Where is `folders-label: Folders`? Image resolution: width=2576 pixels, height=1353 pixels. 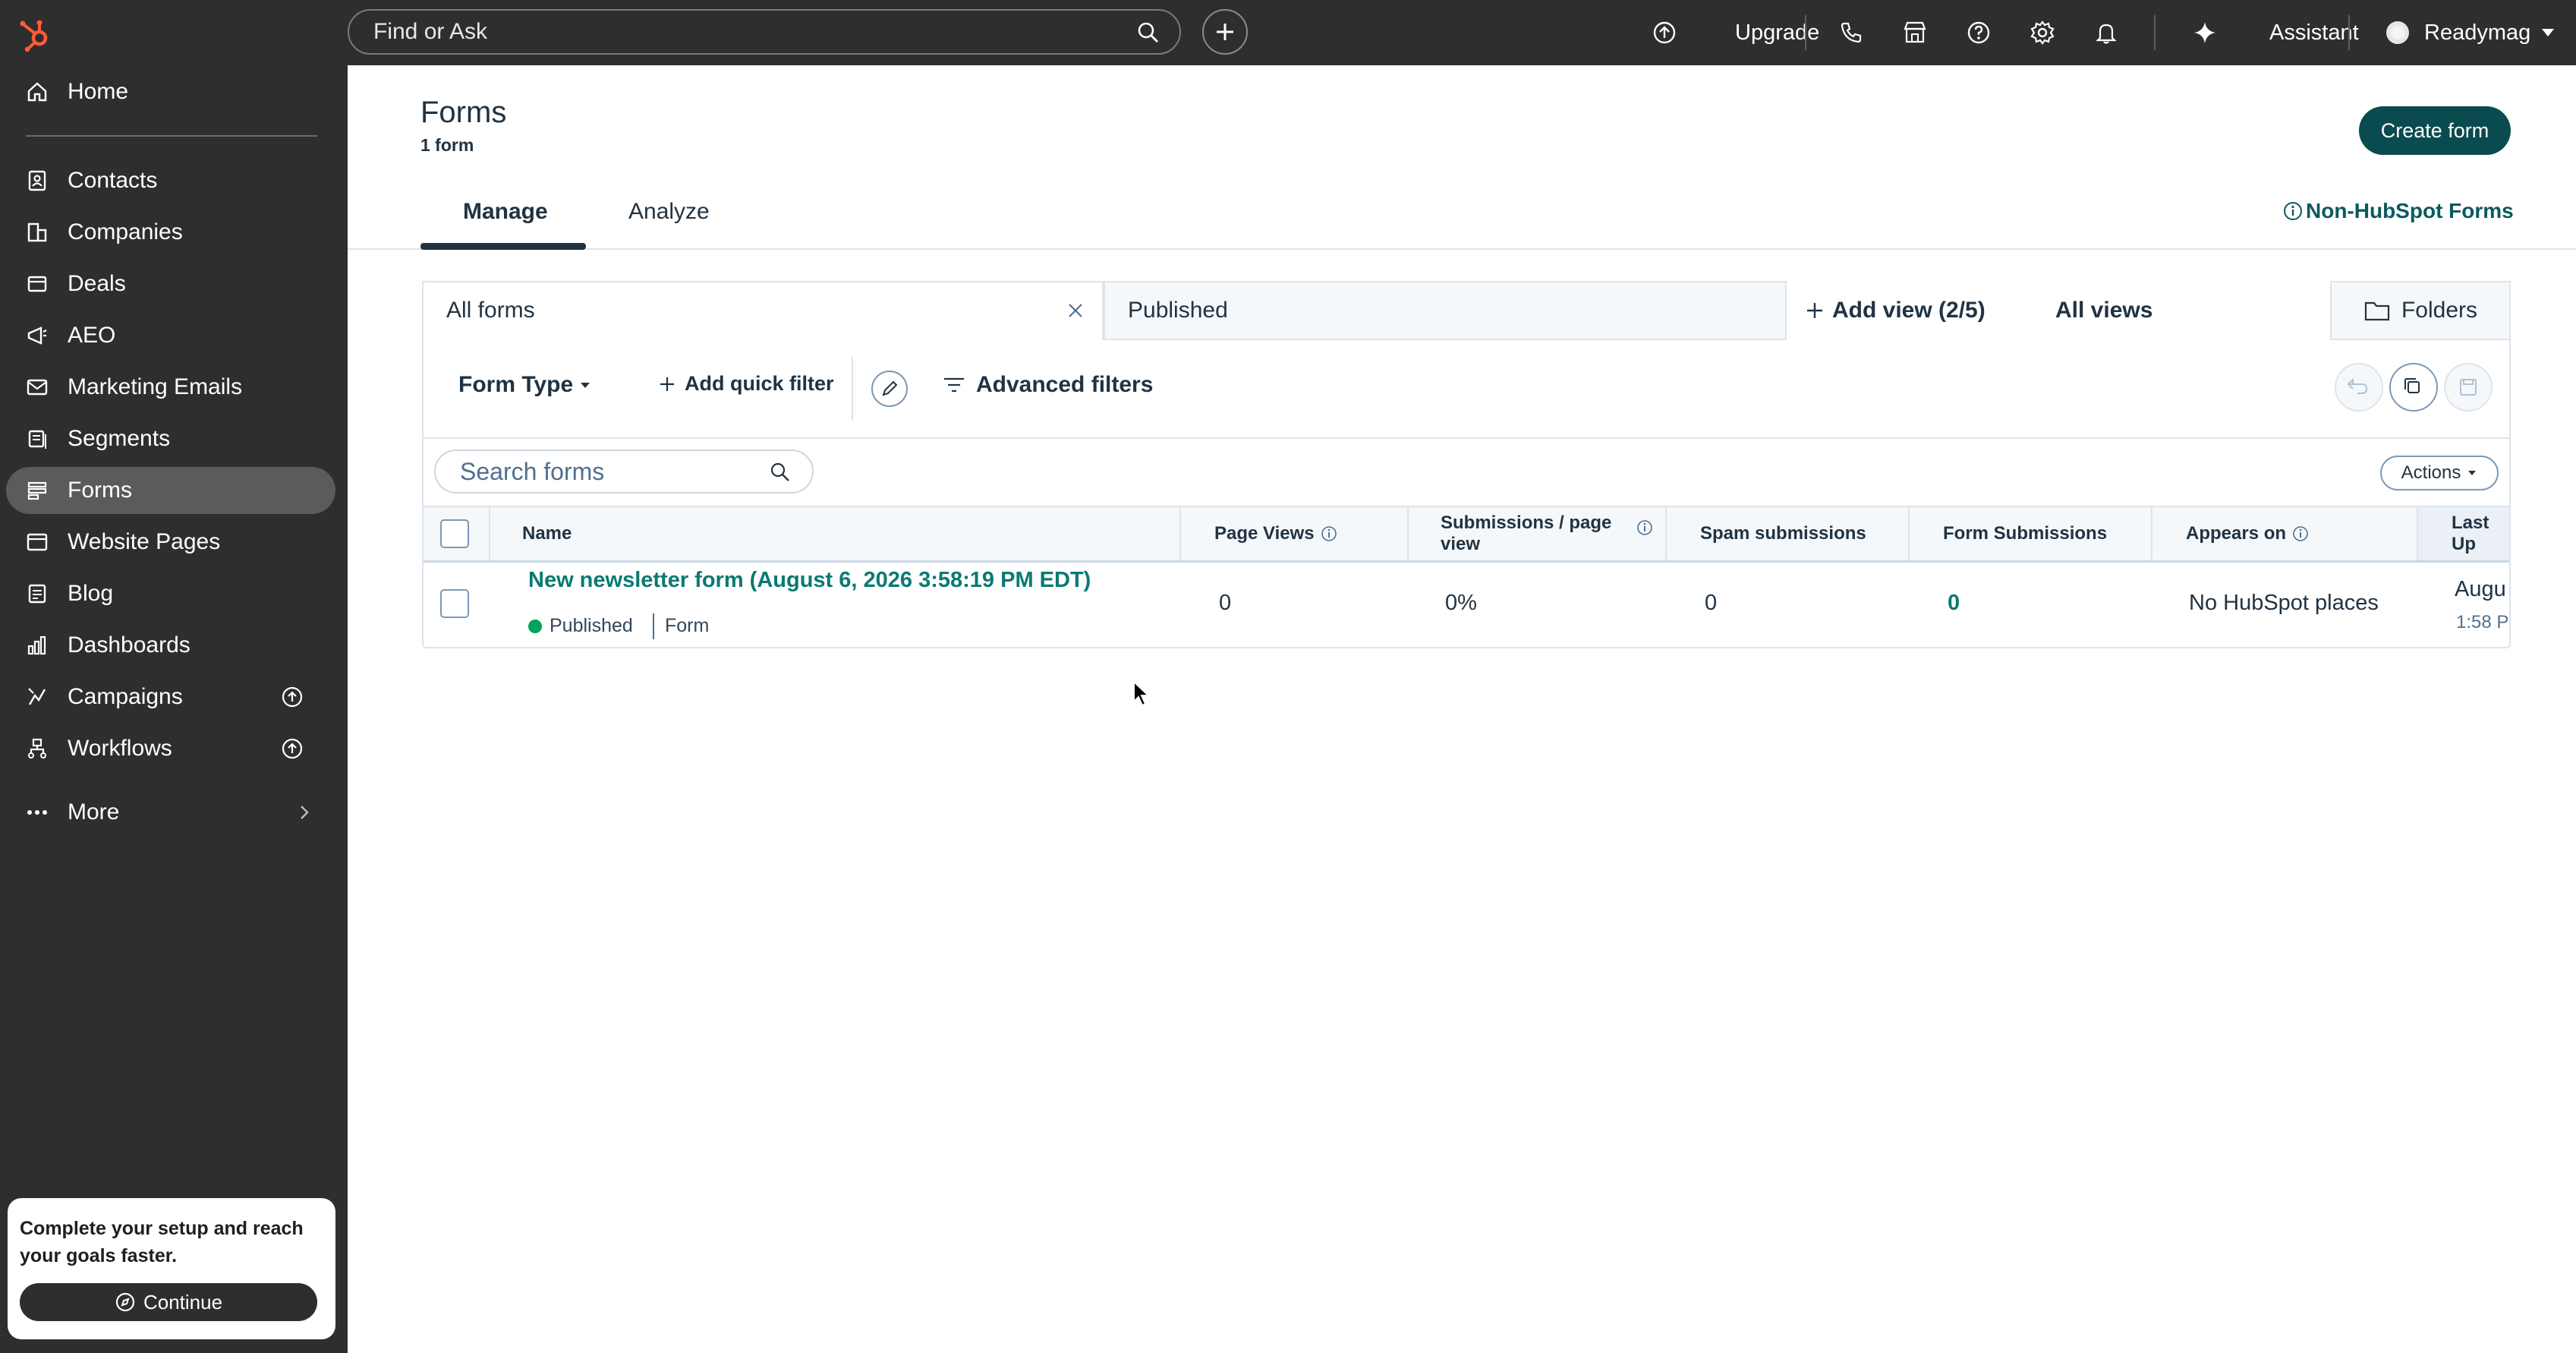
folders-label: Folders is located at coordinates (2439, 311).